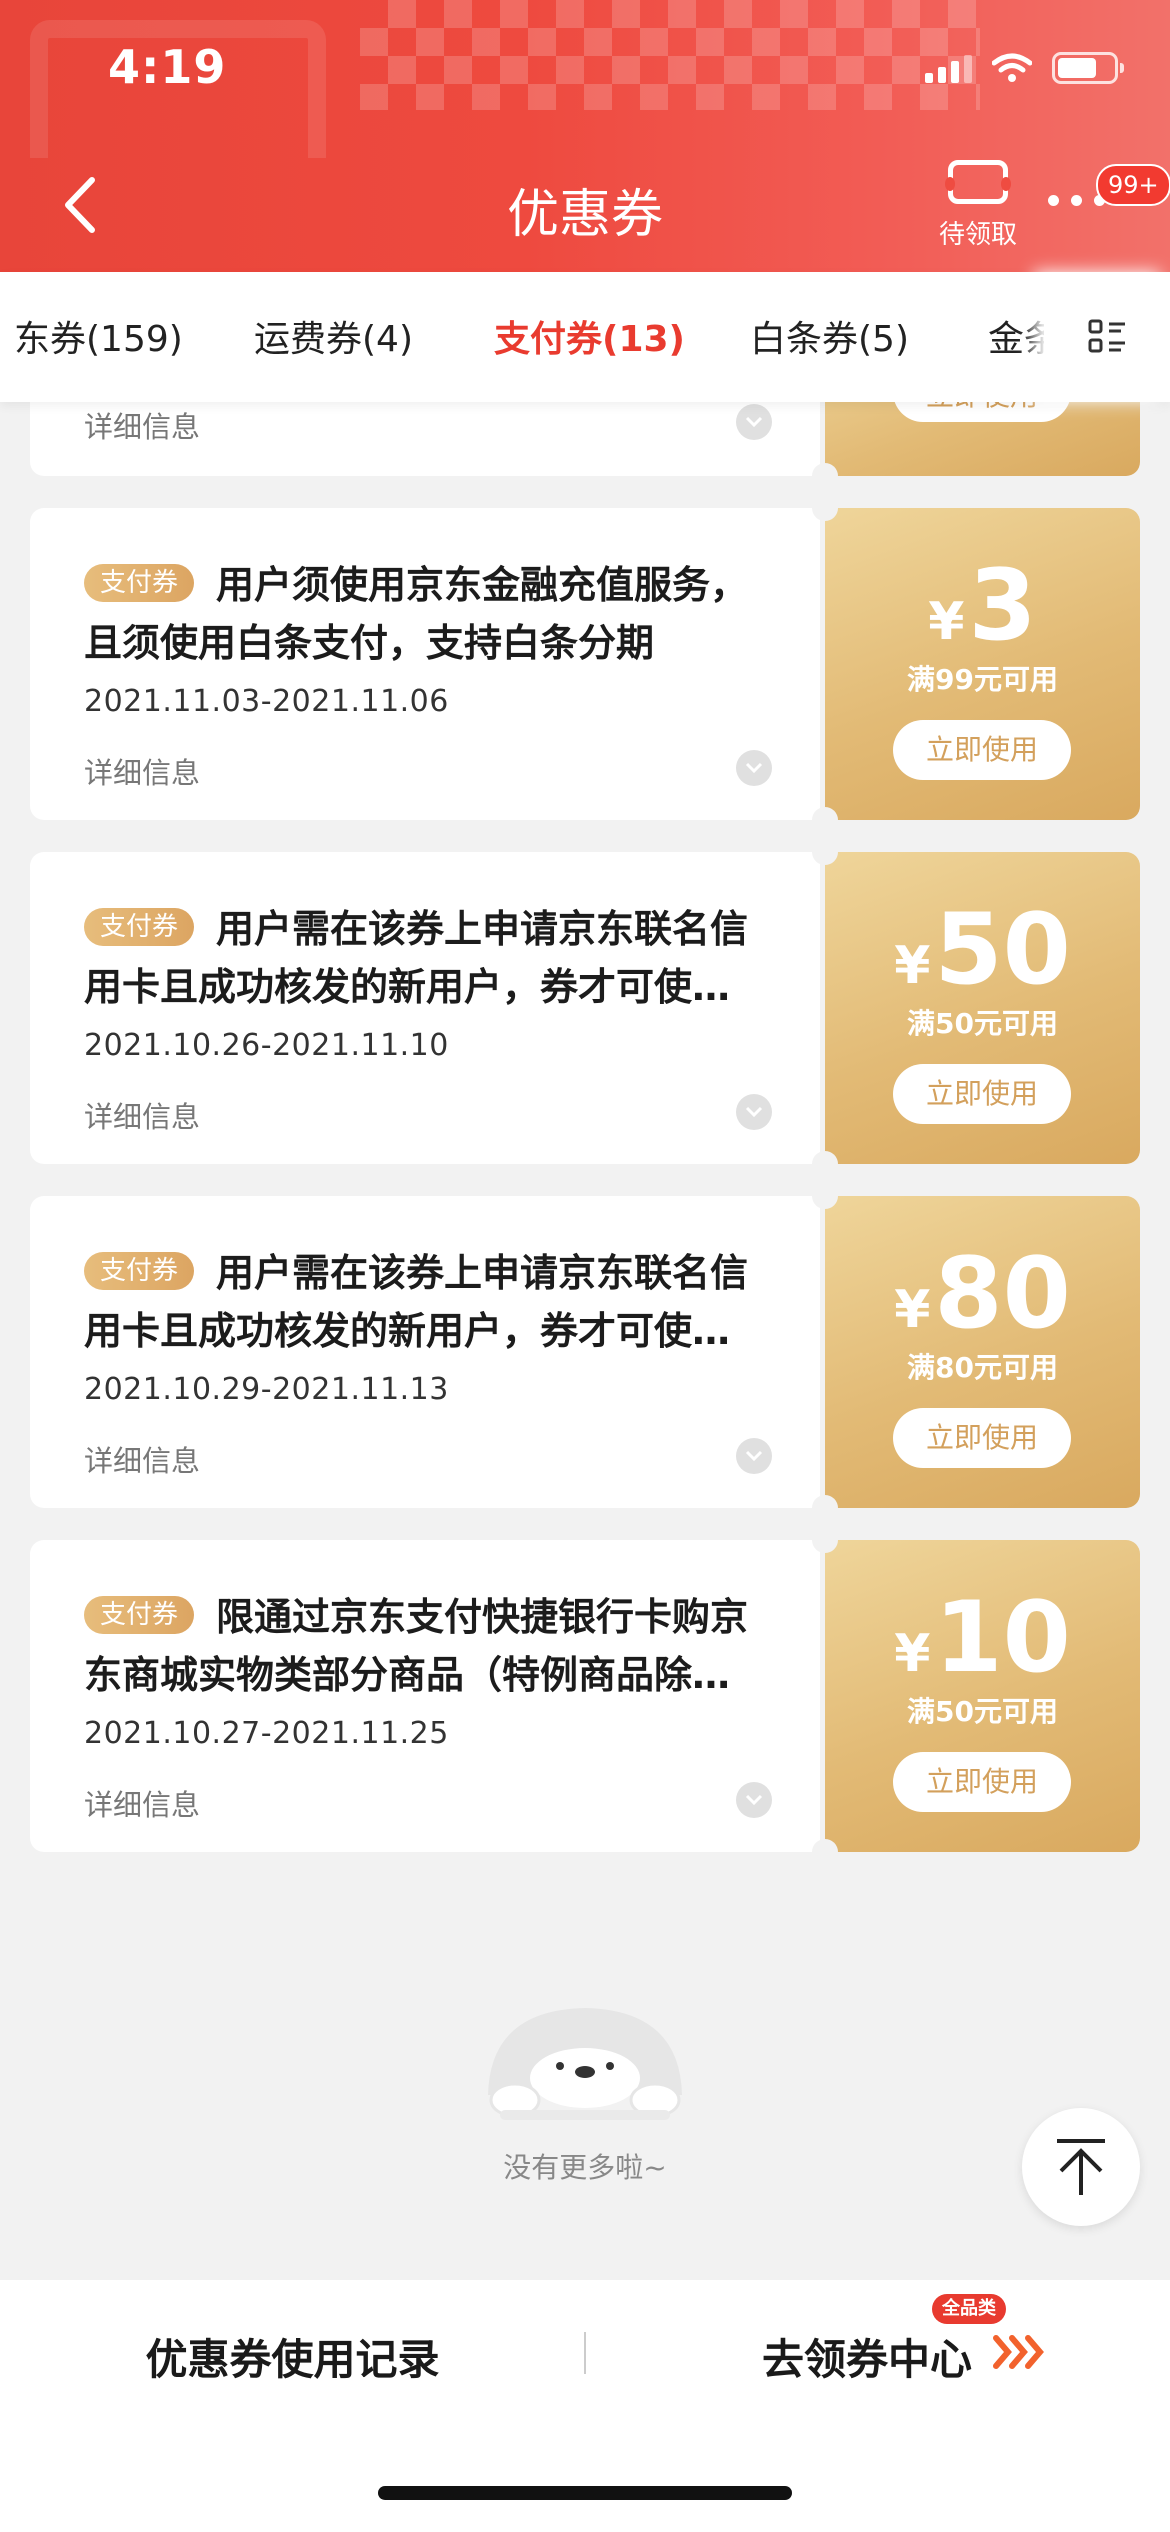 Image resolution: width=1170 pixels, height=2532 pixels. I want to click on grid-menu-icon, so click(1106, 336).